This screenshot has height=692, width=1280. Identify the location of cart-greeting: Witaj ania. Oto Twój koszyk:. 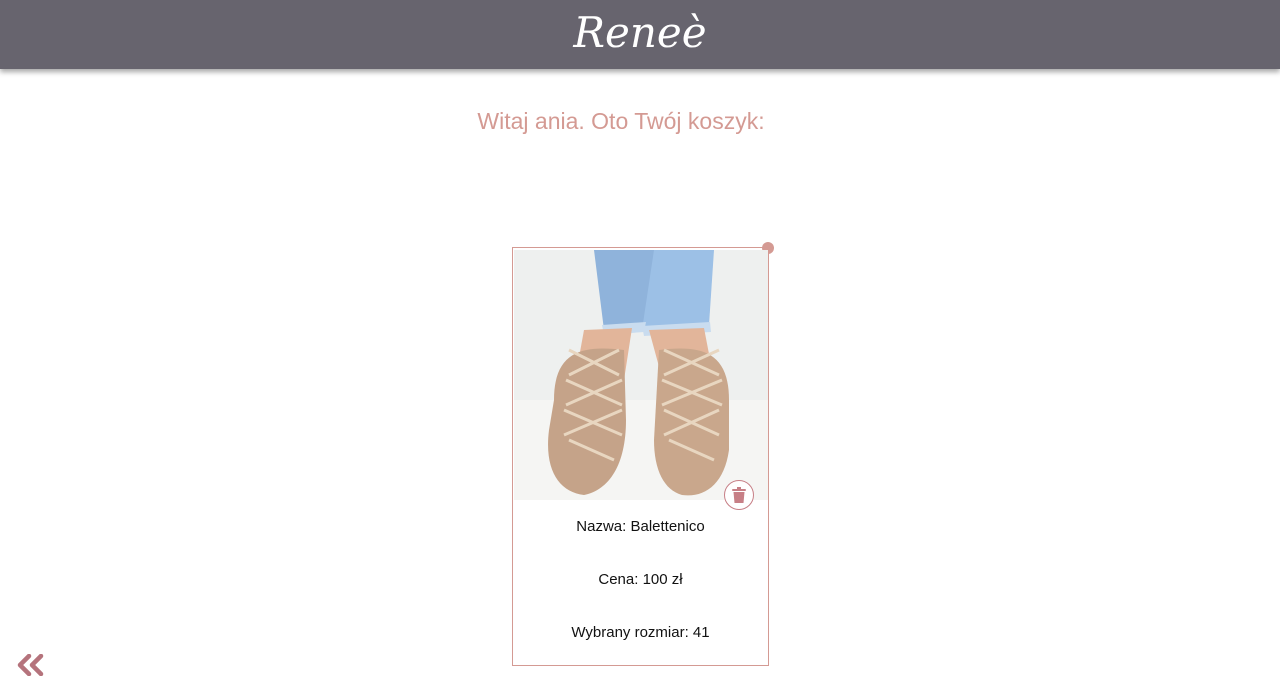
(621, 121).